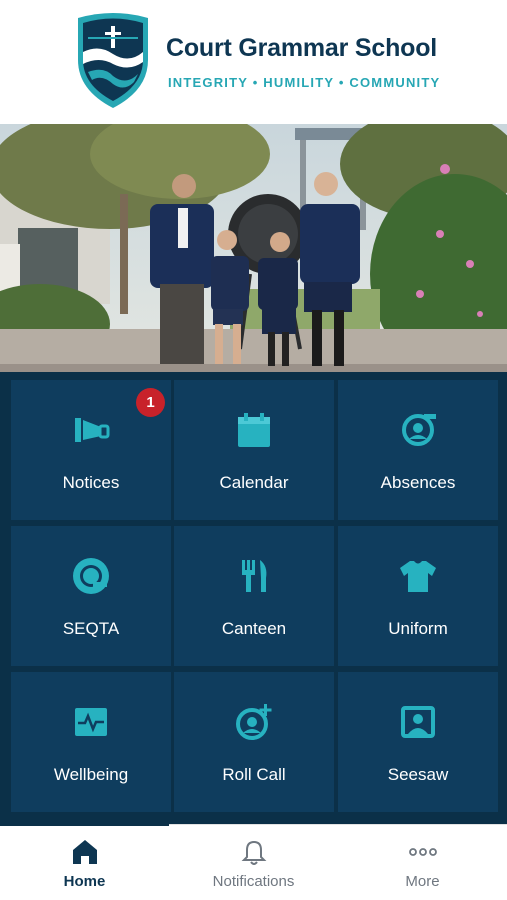  I want to click on canteen-tile: Canteen, so click(254, 596).